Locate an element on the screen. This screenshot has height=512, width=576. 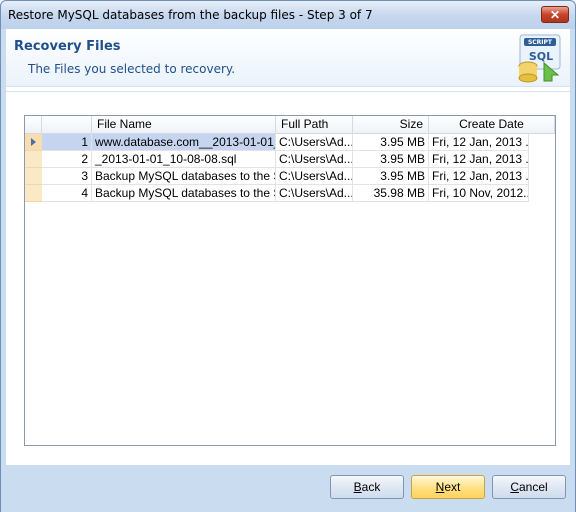
row-number: 4 is located at coordinates (67, 193).